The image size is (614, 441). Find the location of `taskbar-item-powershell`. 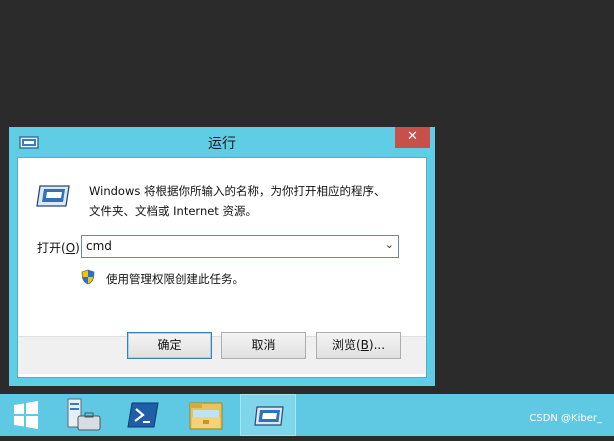

taskbar-item-powershell is located at coordinates (144, 415).